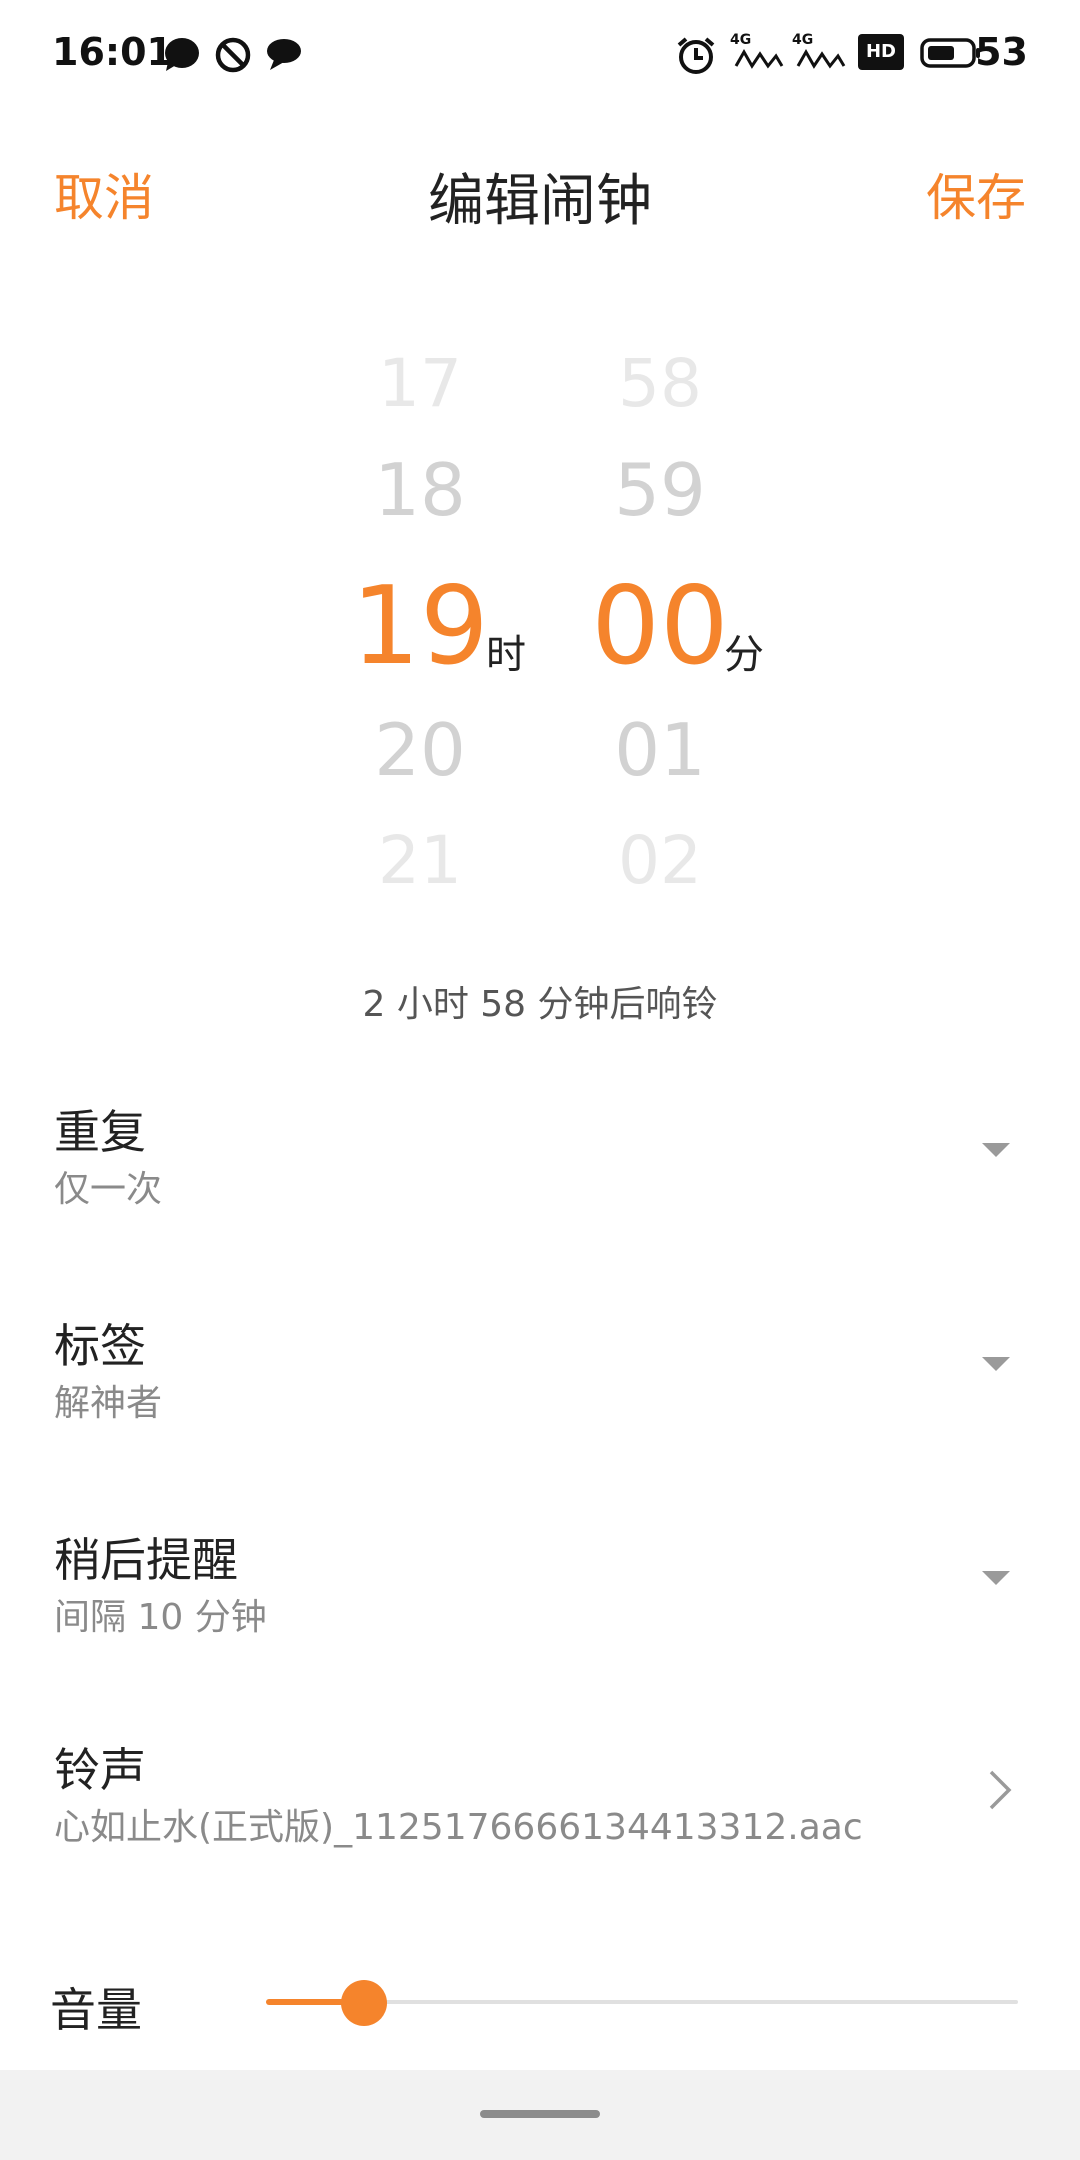 This screenshot has height=2160, width=1080. What do you see at coordinates (100, 1770) in the screenshot?
I see `setting-title: 铃声` at bounding box center [100, 1770].